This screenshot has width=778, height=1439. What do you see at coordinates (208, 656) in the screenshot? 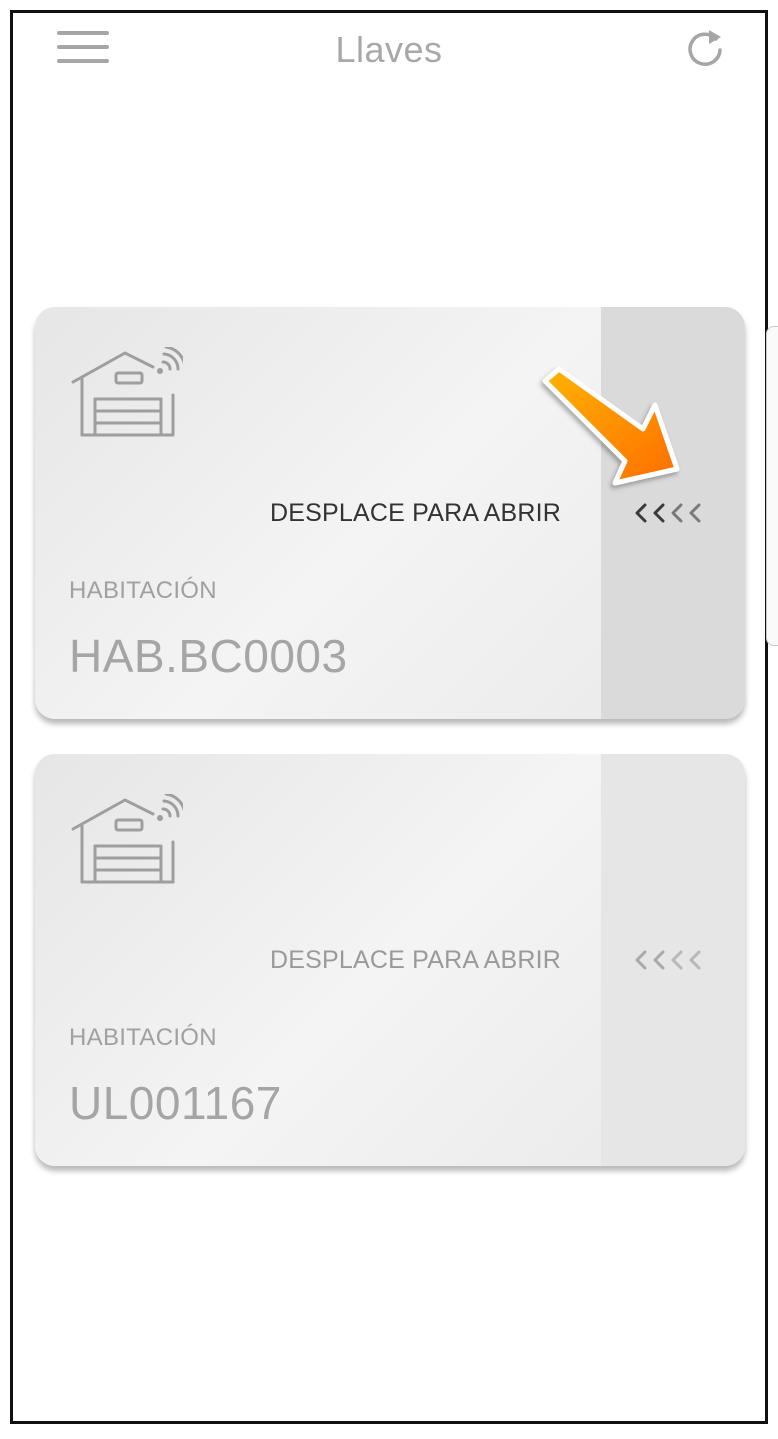
I see `room-value: HAB.BC0003` at bounding box center [208, 656].